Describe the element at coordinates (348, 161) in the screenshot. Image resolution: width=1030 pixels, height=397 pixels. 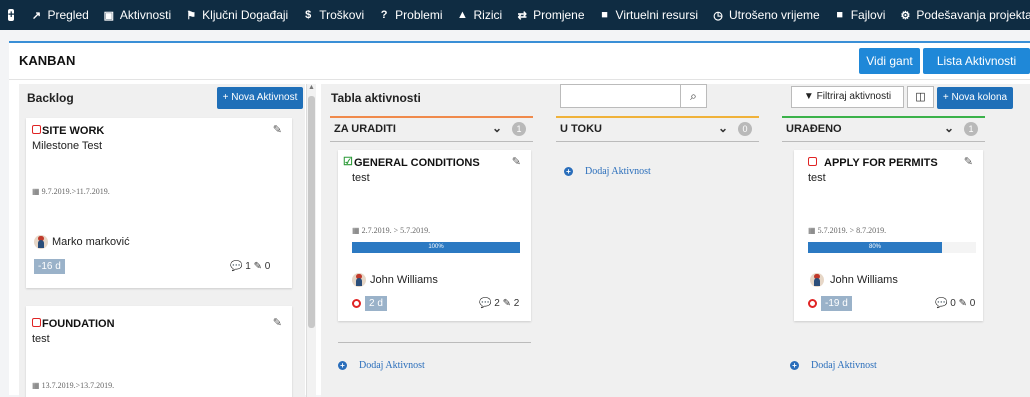
I see `checked-box-icon: ☑` at that location.